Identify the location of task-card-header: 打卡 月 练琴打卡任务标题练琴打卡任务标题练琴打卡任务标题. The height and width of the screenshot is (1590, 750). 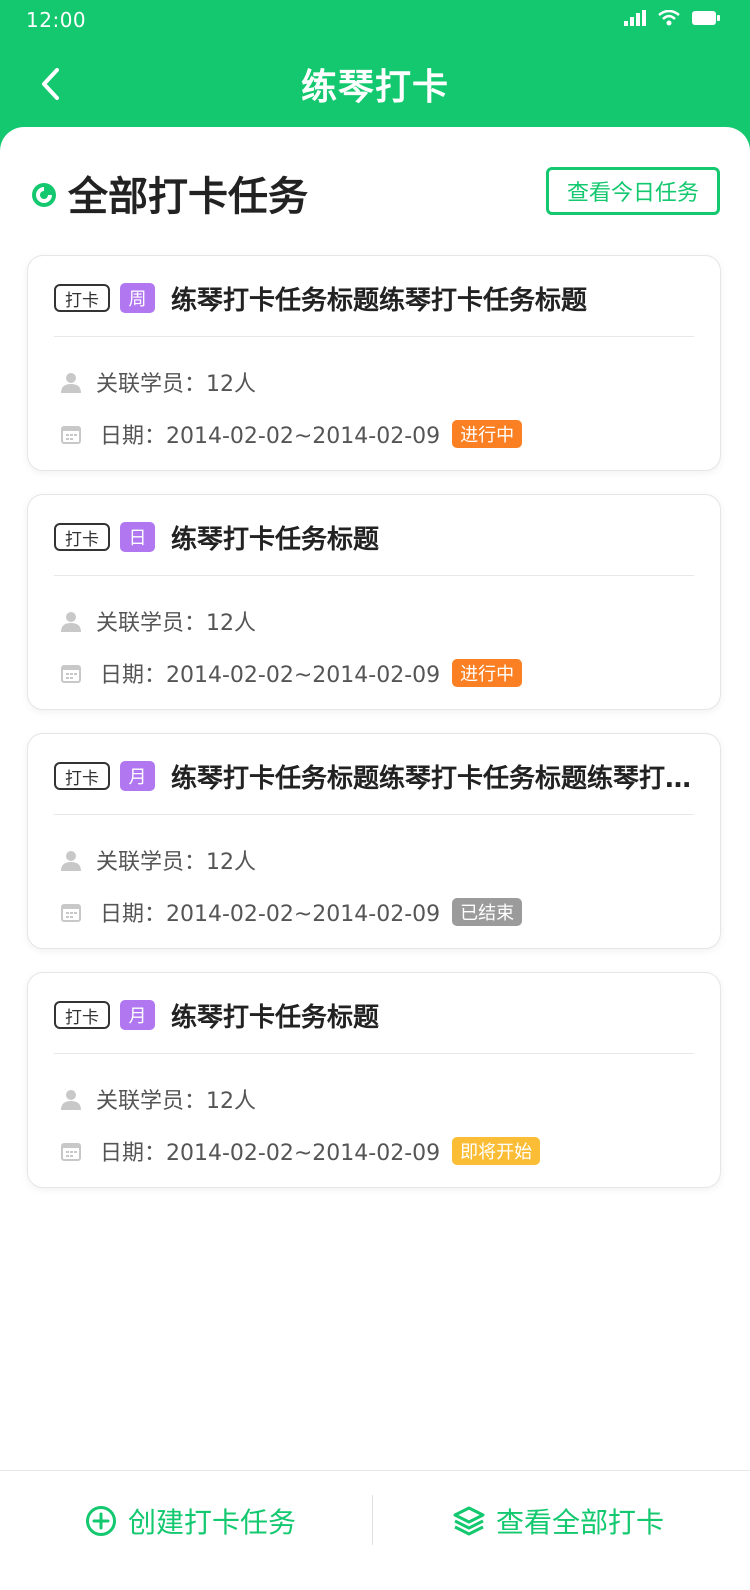
(374, 776).